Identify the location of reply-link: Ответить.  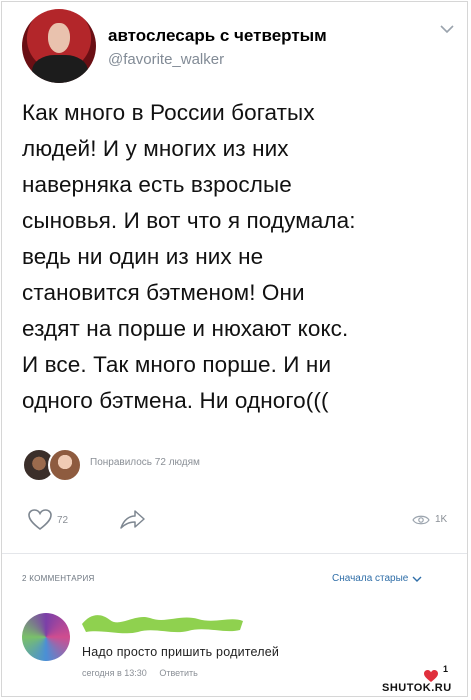
(178, 673).